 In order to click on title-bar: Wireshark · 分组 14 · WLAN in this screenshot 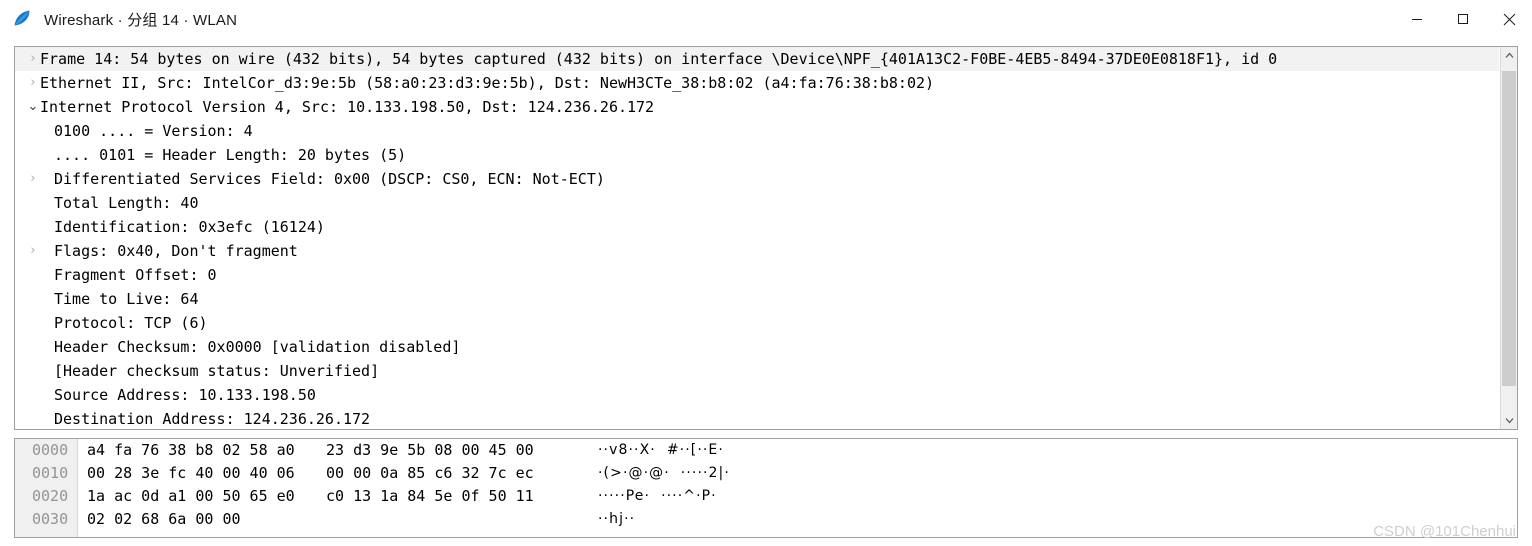, I will do `click(766, 19)`.